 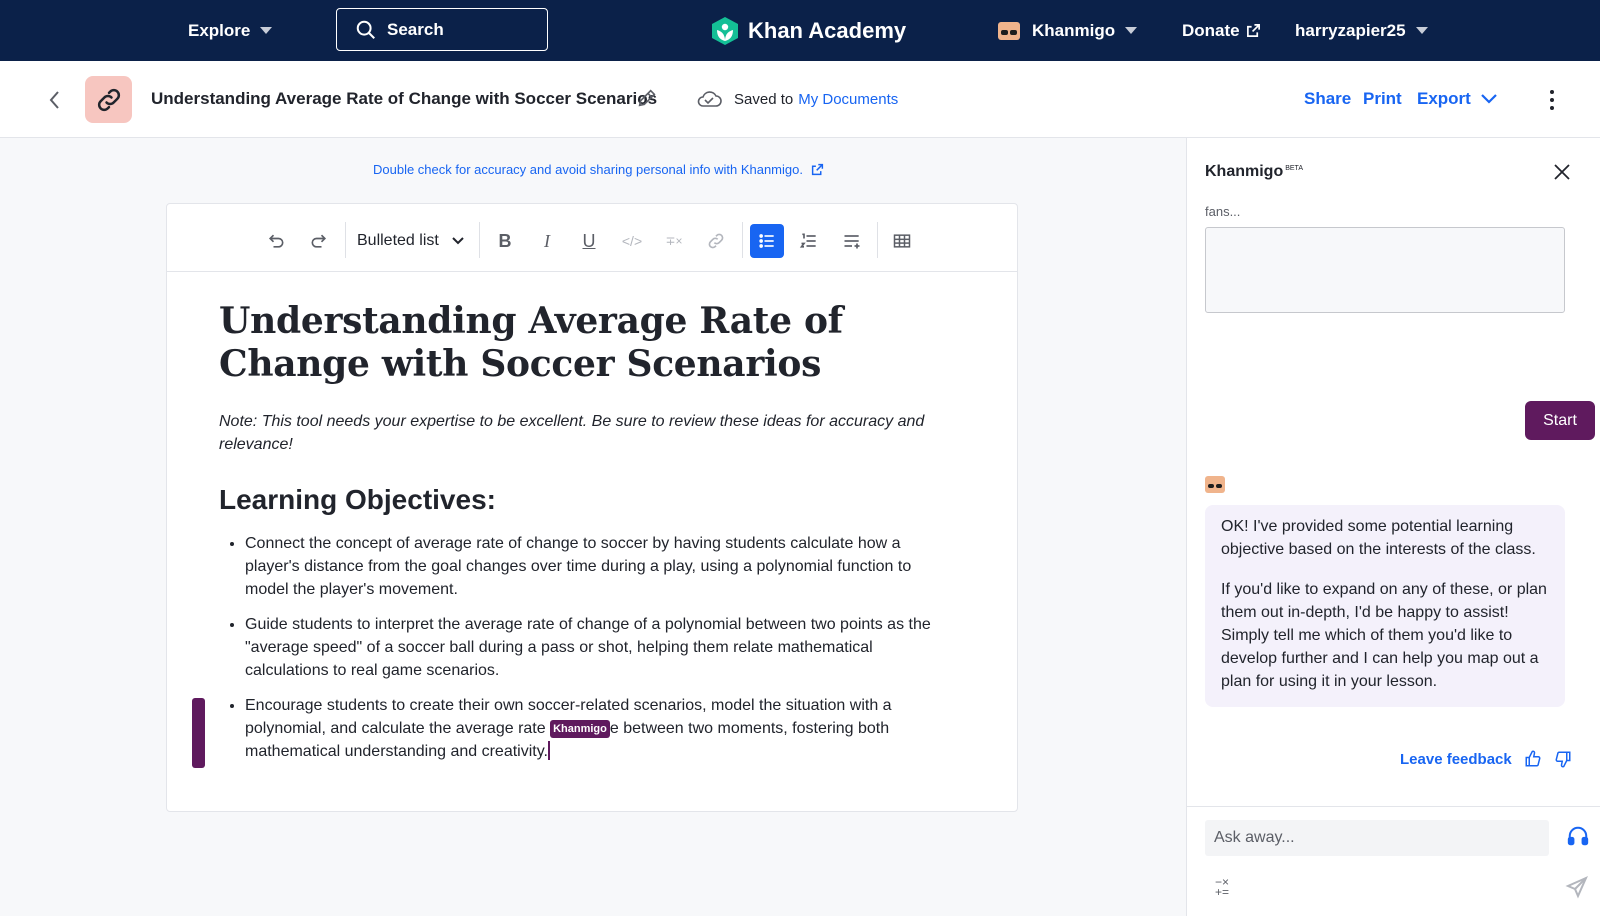 I want to click on text-cursor, so click(x=548, y=750).